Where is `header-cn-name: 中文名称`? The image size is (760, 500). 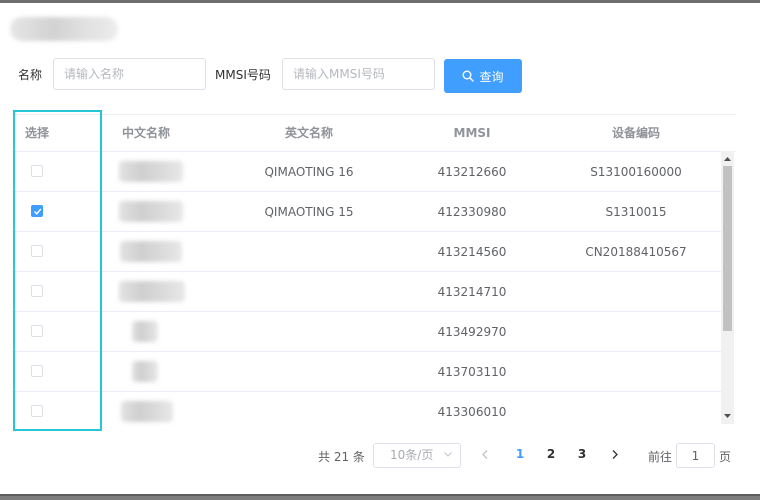 header-cn-name: 中文名称 is located at coordinates (146, 133).